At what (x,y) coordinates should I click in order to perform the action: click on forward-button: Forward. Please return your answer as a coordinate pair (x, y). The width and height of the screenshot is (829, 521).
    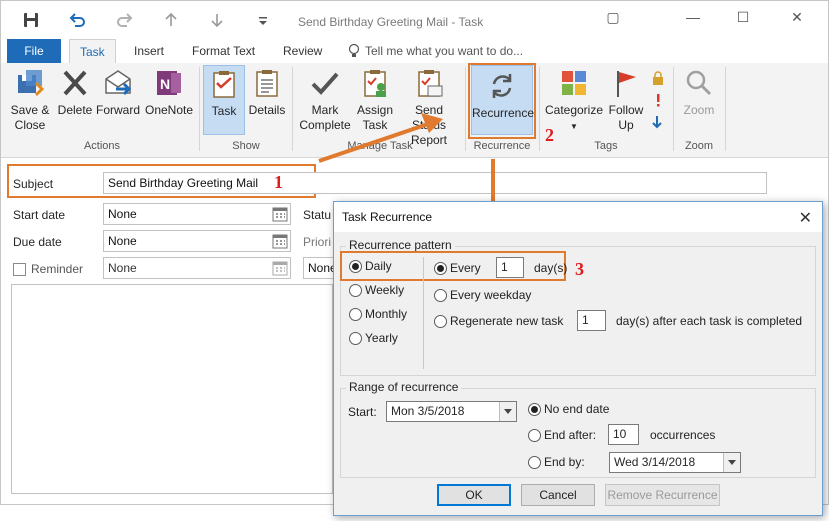
    Looking at the image, I should click on (118, 92).